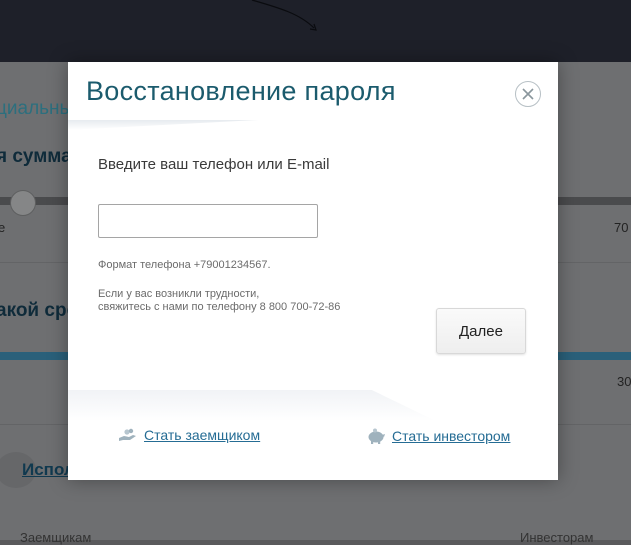  I want to click on phone-format-hint: Формат телефона +79001234567., so click(184, 265).